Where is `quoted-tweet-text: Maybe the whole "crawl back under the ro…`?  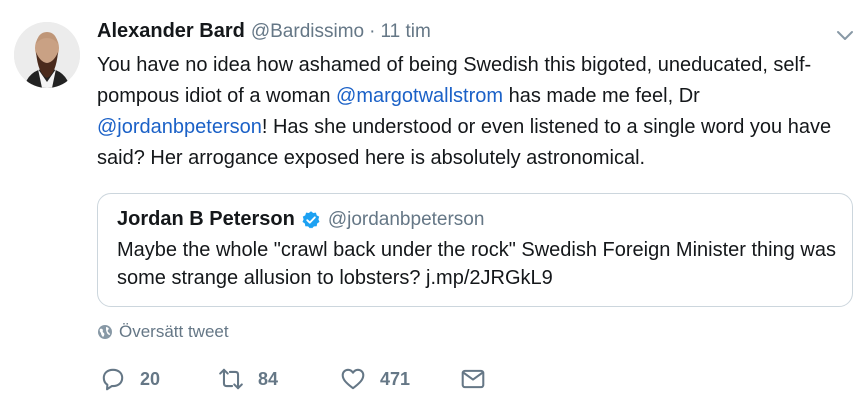 quoted-tweet-text: Maybe the whole "crawl back under the ro… is located at coordinates (476, 264).